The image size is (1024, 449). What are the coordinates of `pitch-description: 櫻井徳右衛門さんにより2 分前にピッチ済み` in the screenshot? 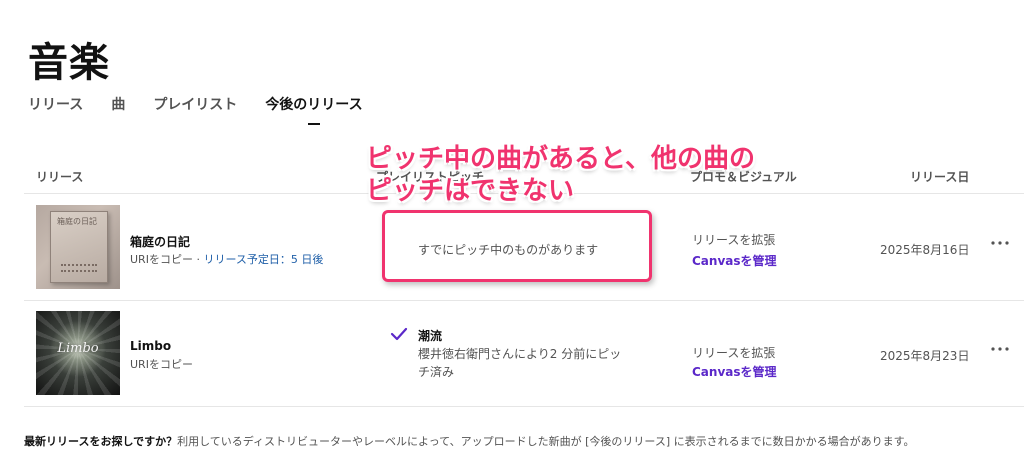 It's located at (520, 363).